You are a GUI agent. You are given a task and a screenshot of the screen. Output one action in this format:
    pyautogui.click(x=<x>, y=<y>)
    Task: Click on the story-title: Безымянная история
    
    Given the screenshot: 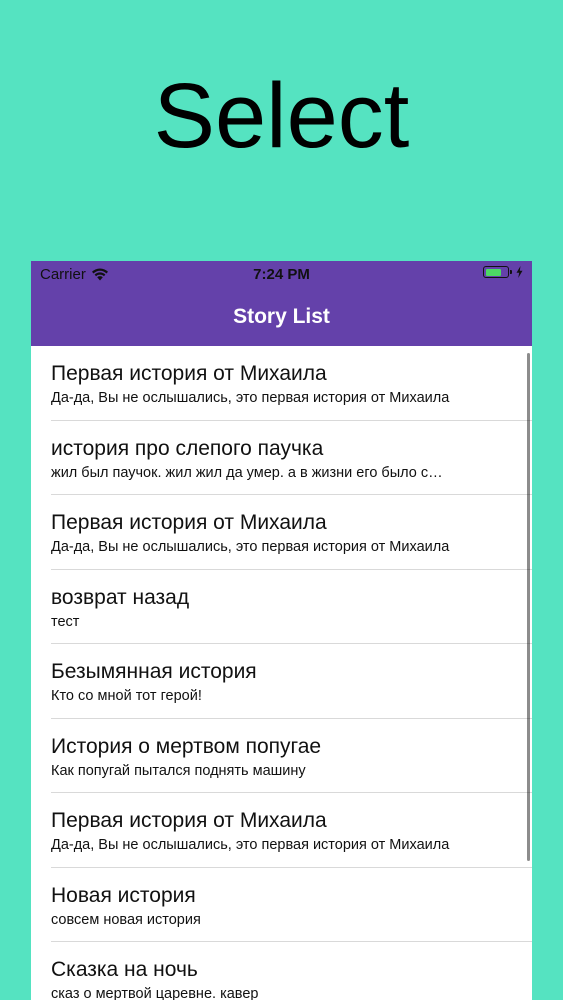 What is the action you would take?
    pyautogui.click(x=154, y=671)
    